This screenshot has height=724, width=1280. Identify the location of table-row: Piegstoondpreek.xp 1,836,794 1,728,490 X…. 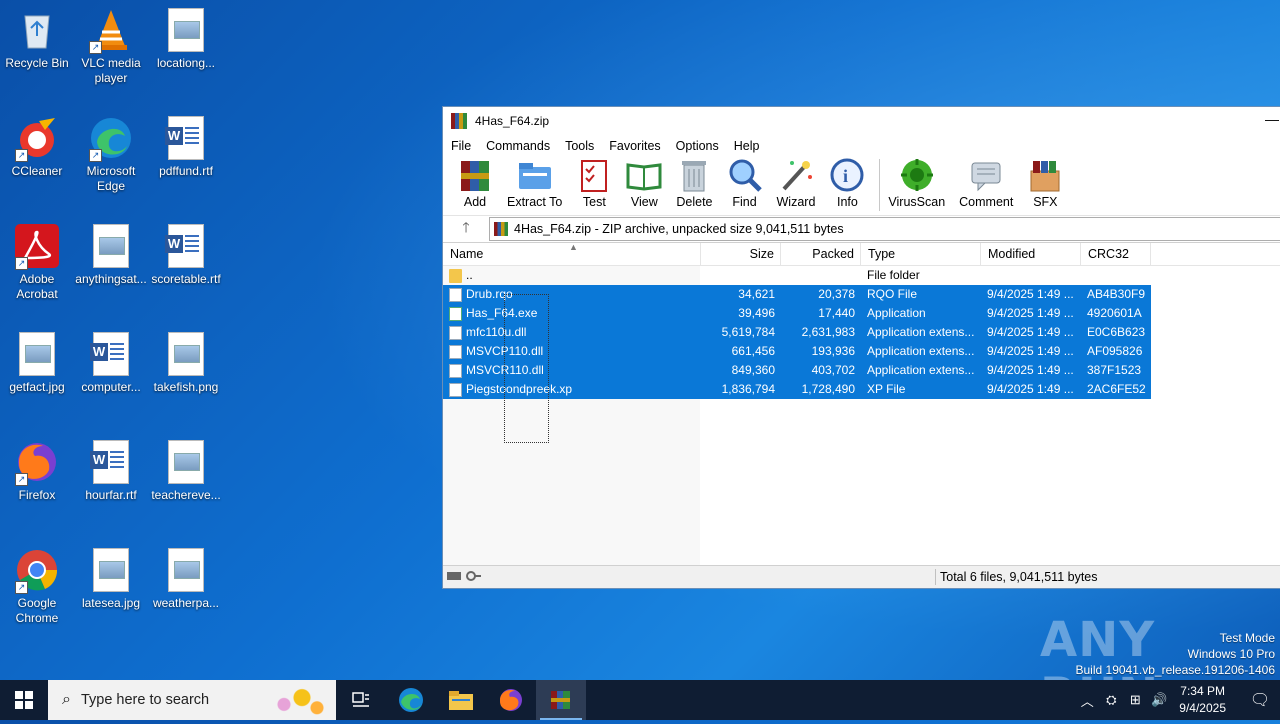
(797, 389).